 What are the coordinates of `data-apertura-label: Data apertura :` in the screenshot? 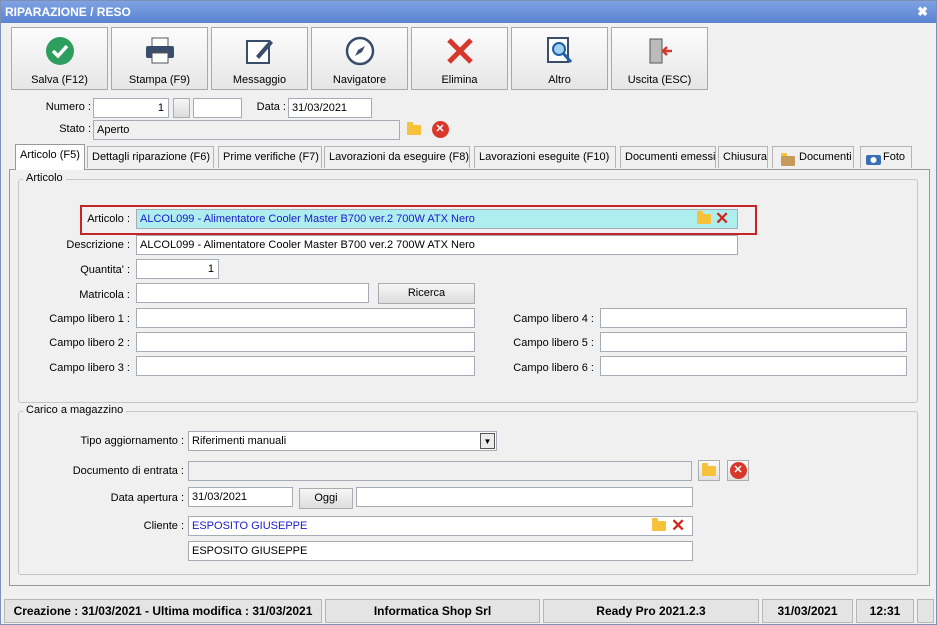 It's located at (147, 498).